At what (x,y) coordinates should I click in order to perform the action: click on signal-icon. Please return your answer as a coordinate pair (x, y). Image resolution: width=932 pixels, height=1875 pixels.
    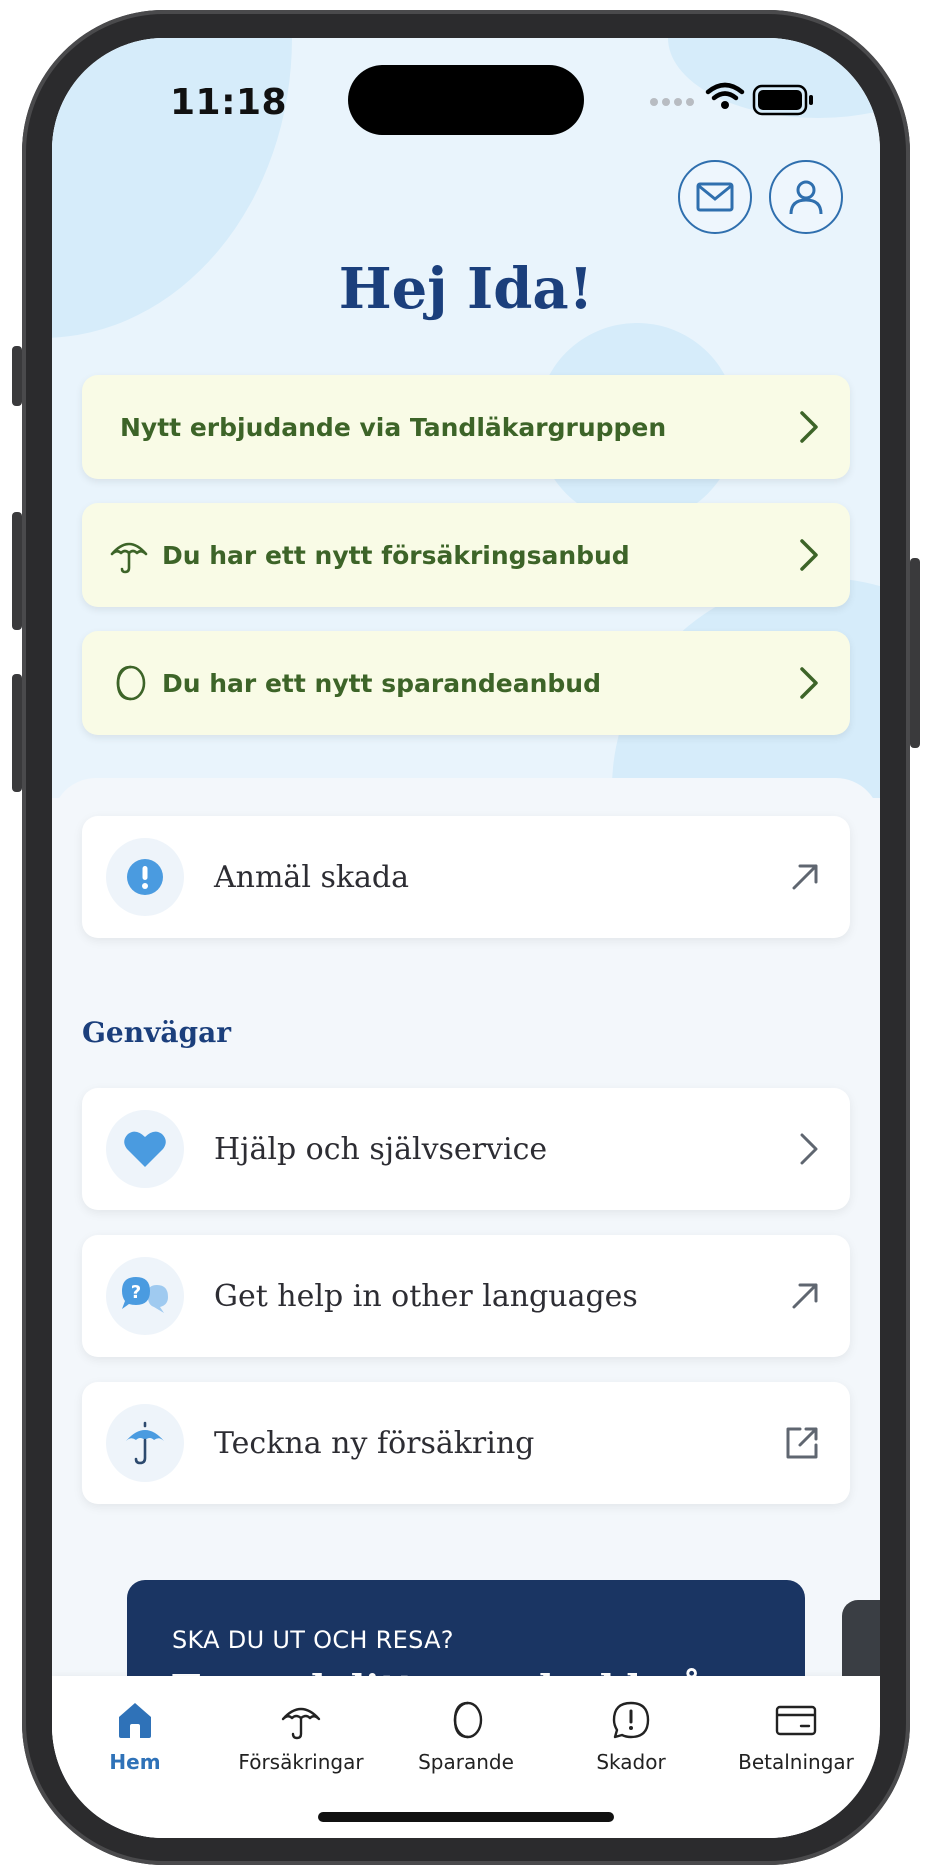
    Looking at the image, I should click on (672, 102).